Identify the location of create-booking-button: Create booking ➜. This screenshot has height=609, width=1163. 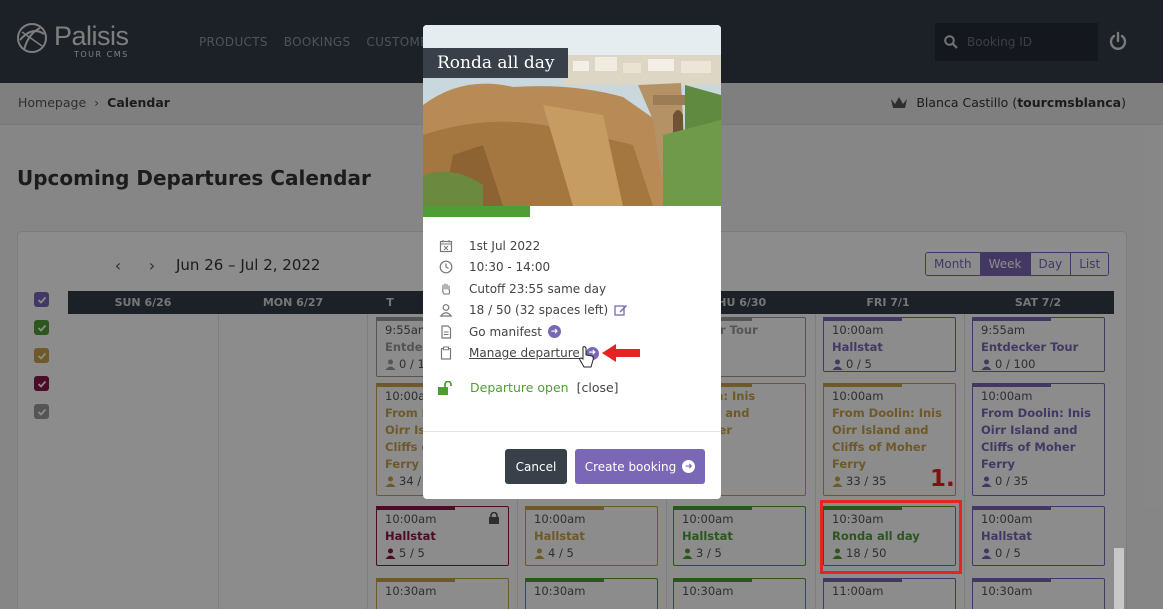
(640, 466).